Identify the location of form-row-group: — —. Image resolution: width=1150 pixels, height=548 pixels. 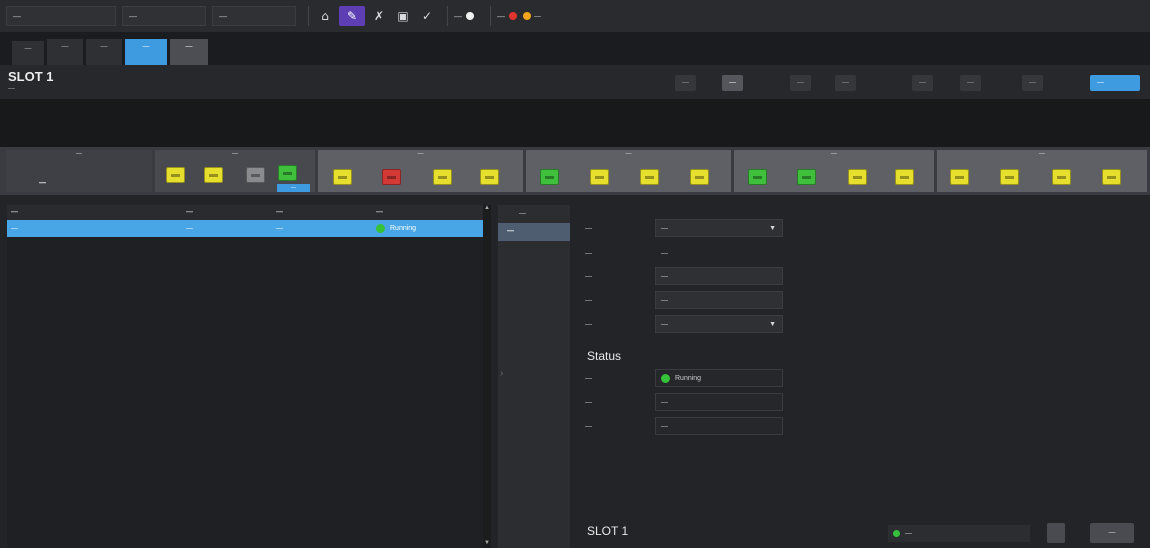
(684, 300).